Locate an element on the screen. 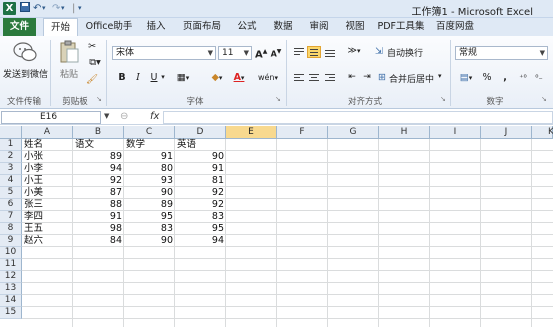  font-launcher-icon: ↘ is located at coordinates (278, 99).